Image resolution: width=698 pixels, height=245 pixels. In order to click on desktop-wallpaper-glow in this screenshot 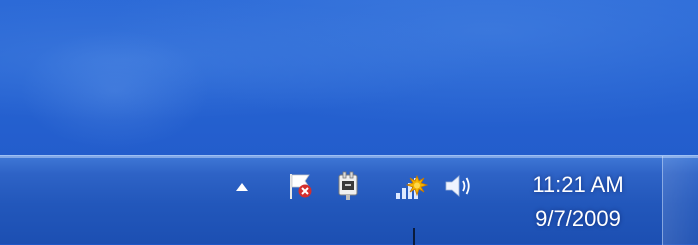, I will do `click(115, 90)`.